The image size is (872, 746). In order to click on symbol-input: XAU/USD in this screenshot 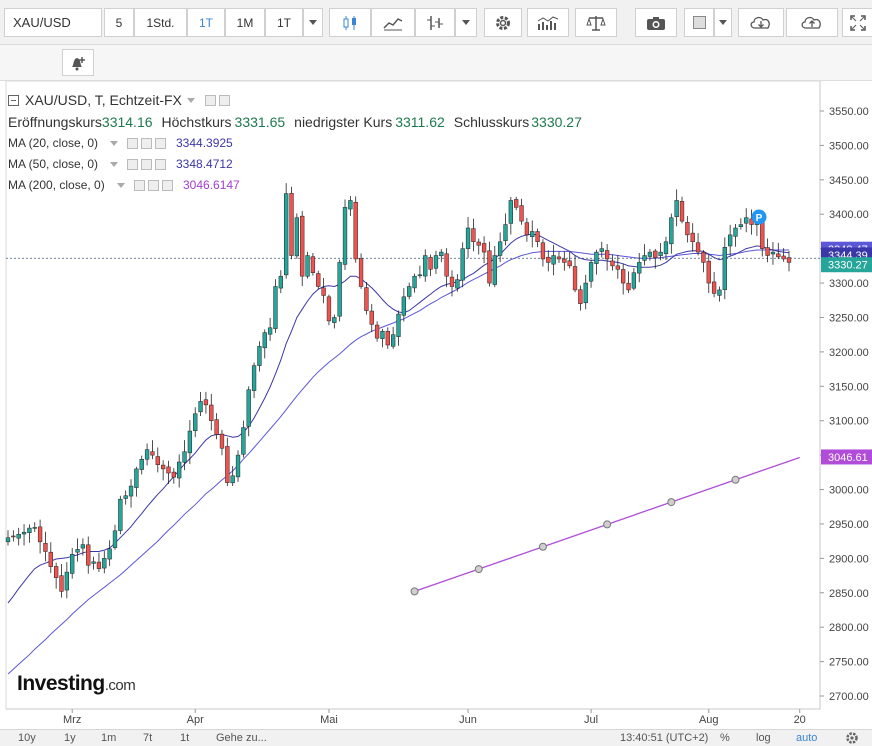, I will do `click(53, 22)`.